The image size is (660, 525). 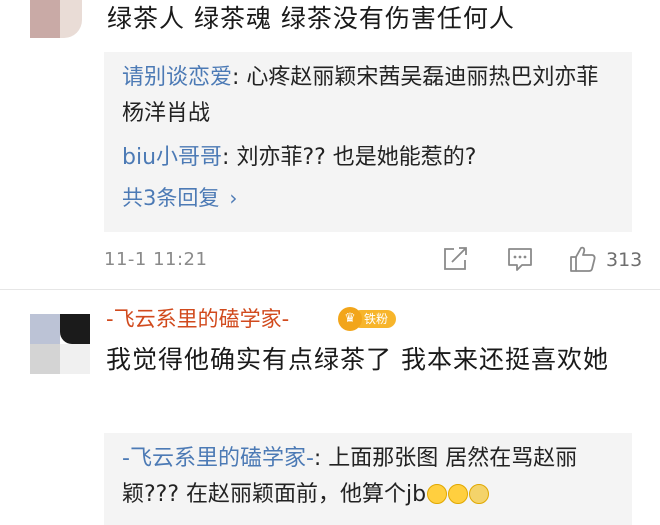 I want to click on like-count: 313, so click(x=624, y=260).